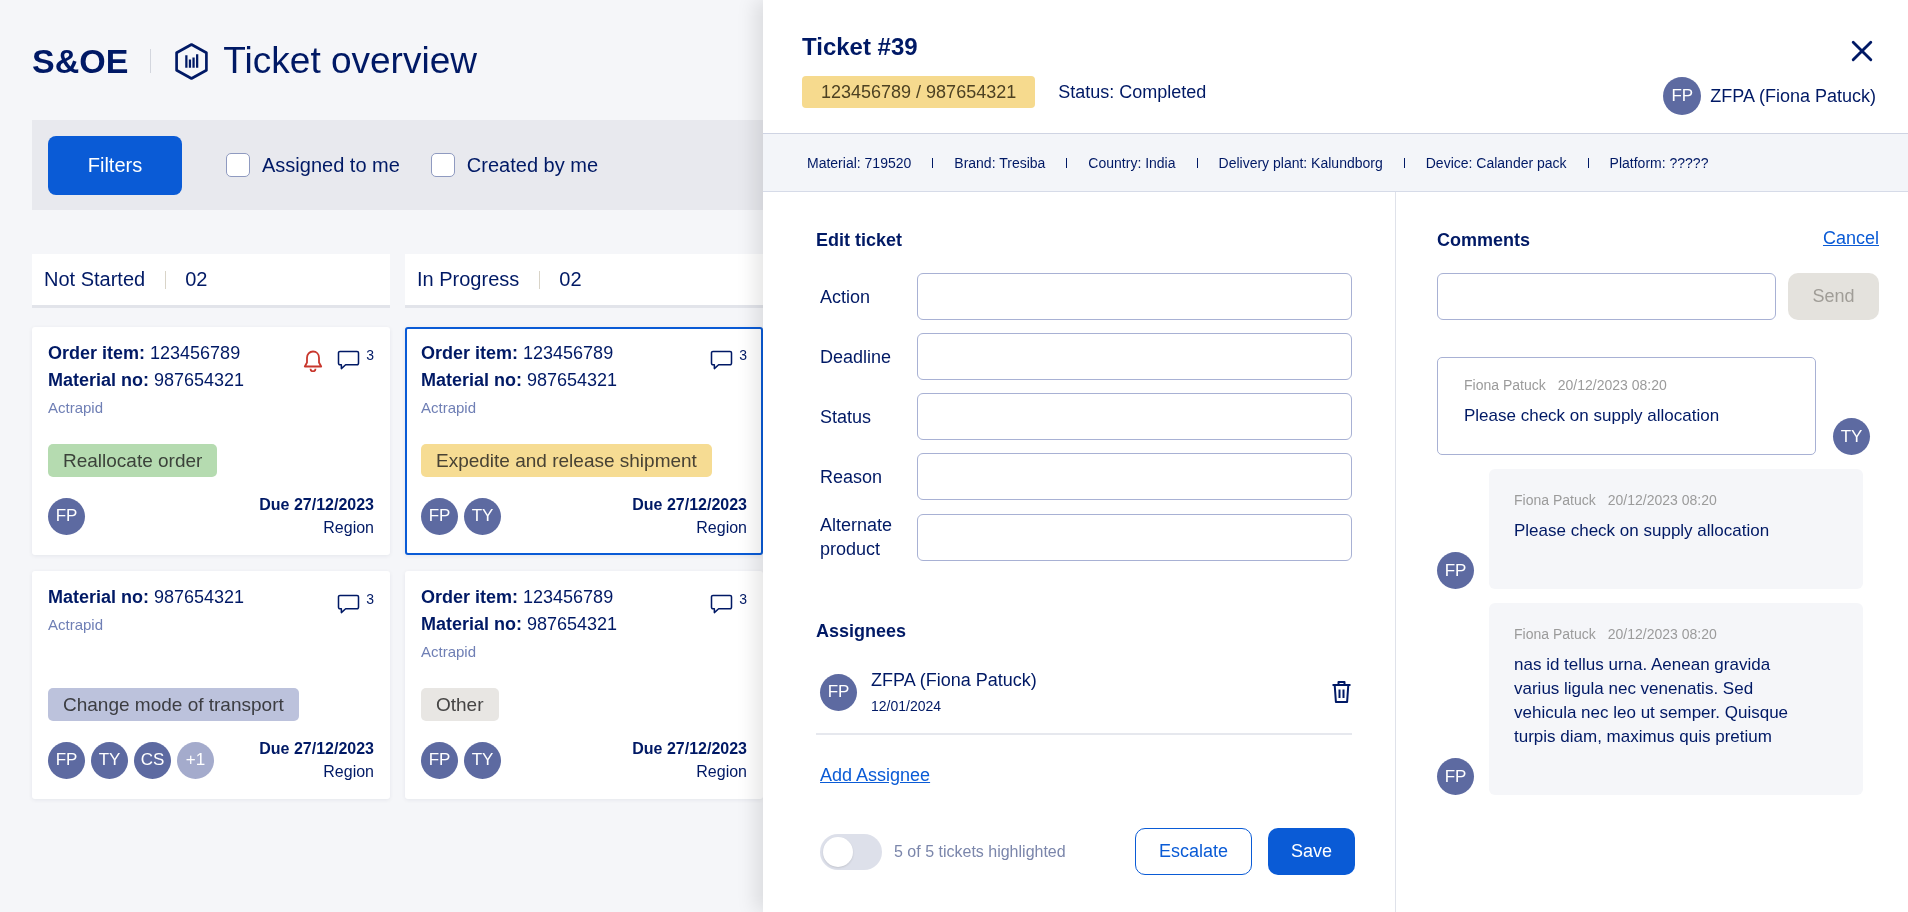 This screenshot has height=912, width=1908. I want to click on page-title: Ticket overview, so click(350, 61).